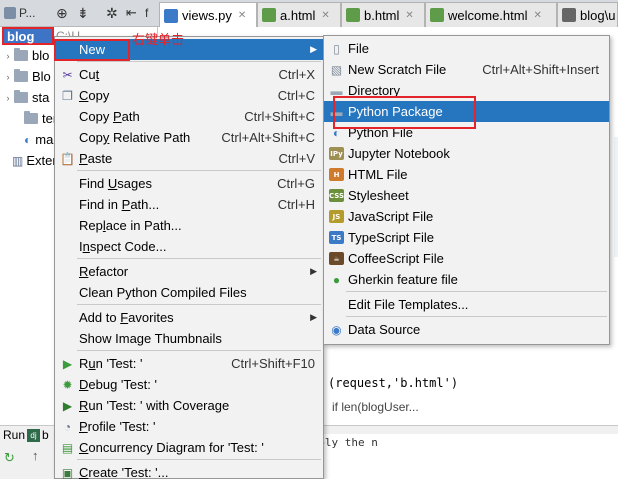 The width and height of the screenshot is (618, 479). I want to click on menu-item-label: New Scratch File, so click(397, 69).